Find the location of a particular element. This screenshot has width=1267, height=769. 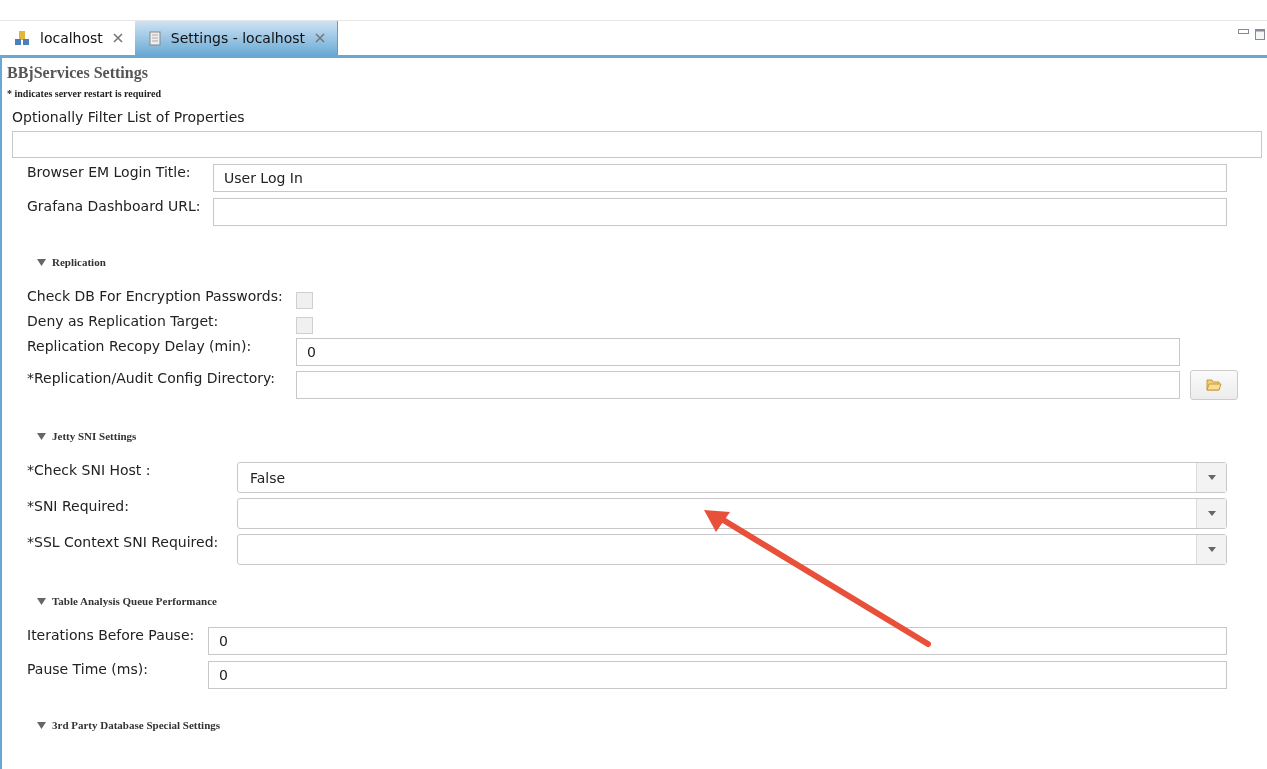

field-label: *SNI Required: is located at coordinates (78, 506).